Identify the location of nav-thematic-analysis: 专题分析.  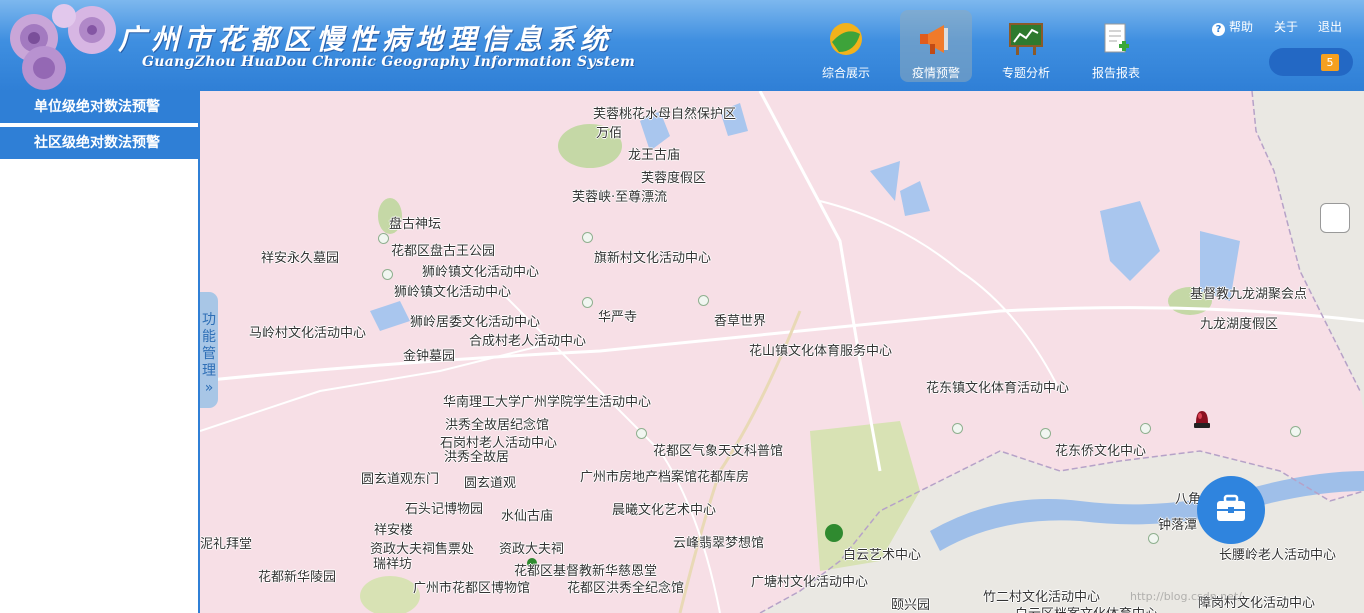
(1026, 46).